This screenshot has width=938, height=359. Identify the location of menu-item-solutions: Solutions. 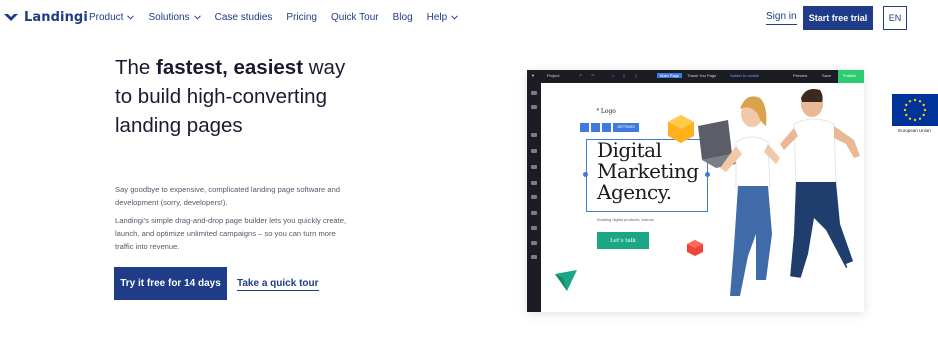
(174, 17).